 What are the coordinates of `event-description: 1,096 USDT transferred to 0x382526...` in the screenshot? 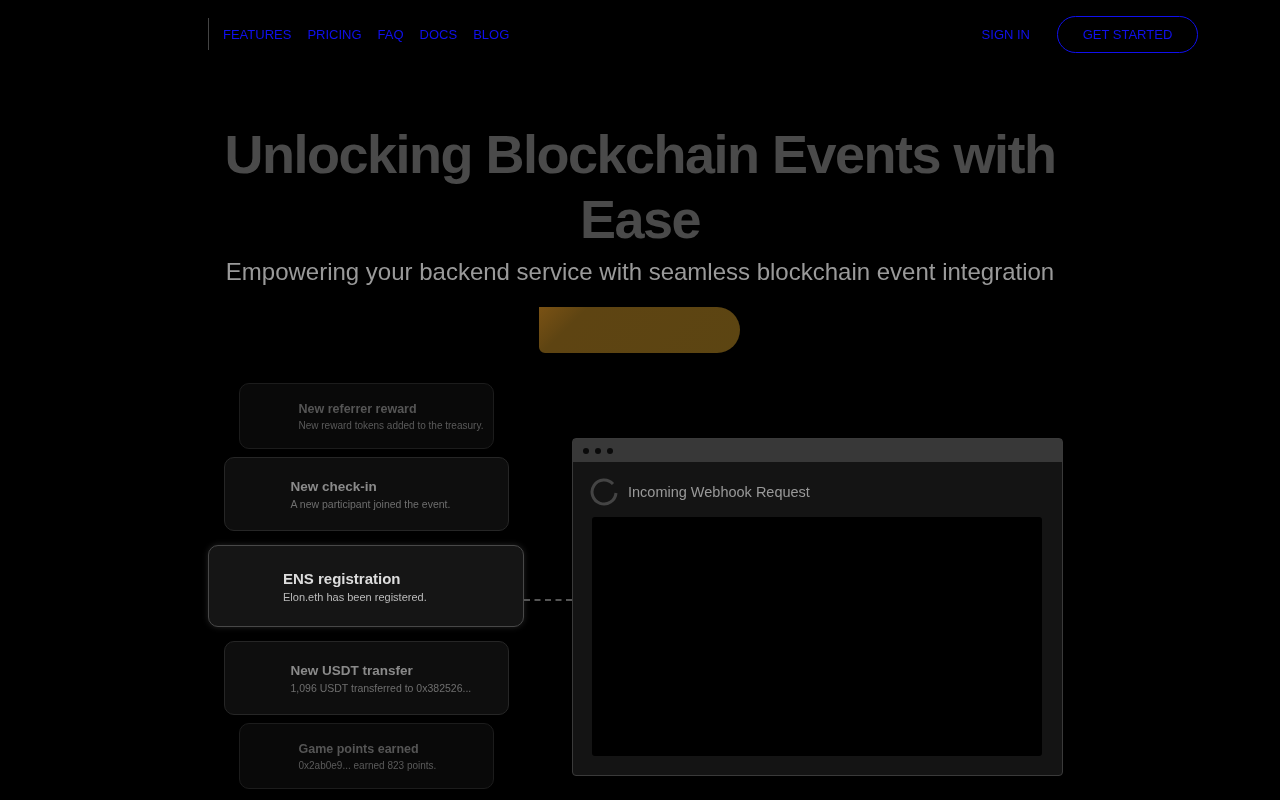 It's located at (381, 687).